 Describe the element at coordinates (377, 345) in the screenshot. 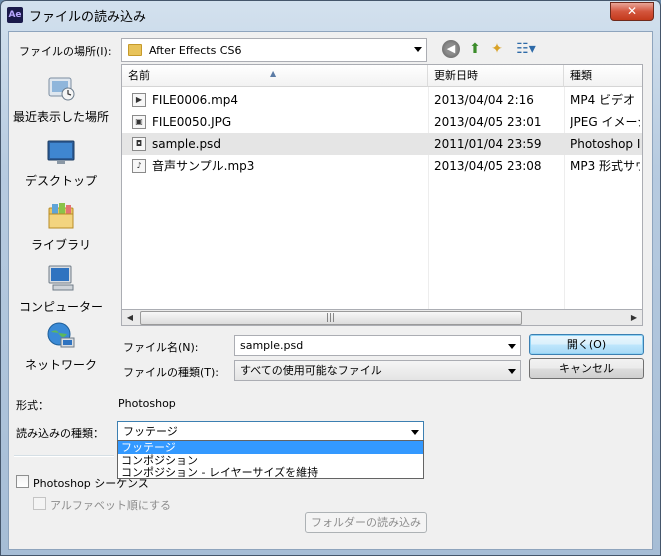

I see `filename-field: sample.psd` at that location.